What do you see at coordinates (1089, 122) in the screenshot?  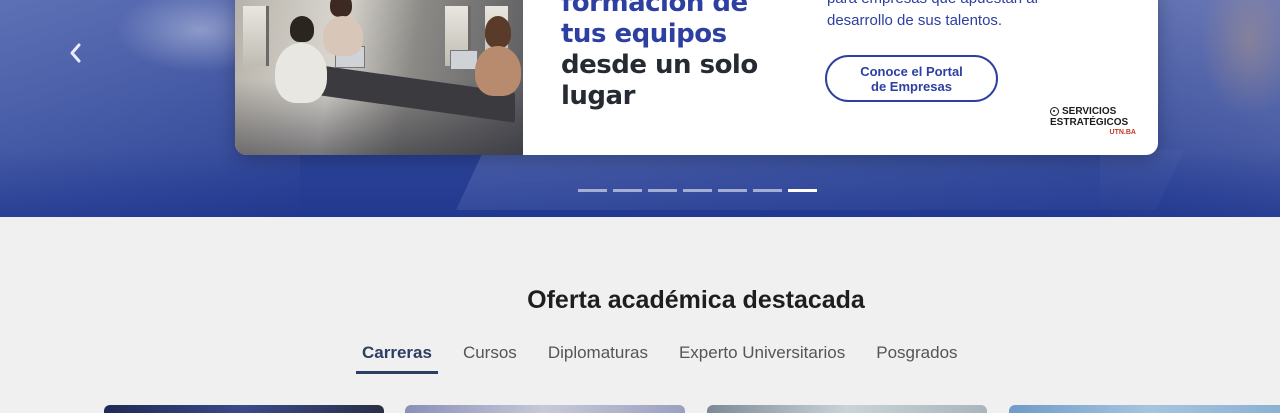 I see `brand-line: ESTRATÉGICOS` at bounding box center [1089, 122].